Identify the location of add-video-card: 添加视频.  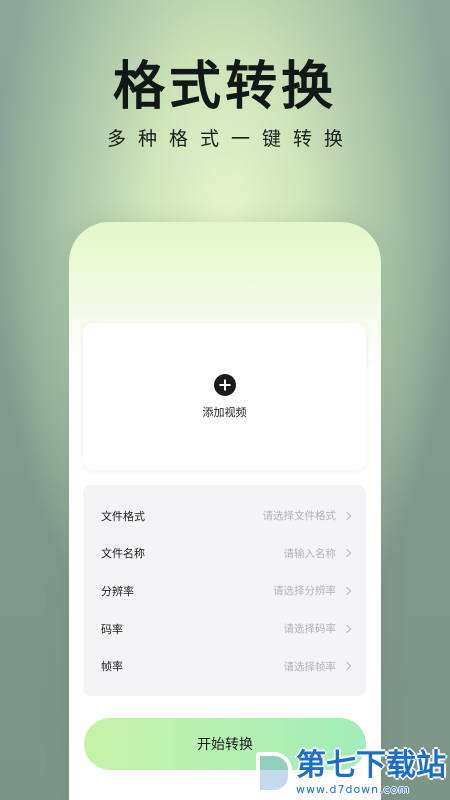
(224, 396).